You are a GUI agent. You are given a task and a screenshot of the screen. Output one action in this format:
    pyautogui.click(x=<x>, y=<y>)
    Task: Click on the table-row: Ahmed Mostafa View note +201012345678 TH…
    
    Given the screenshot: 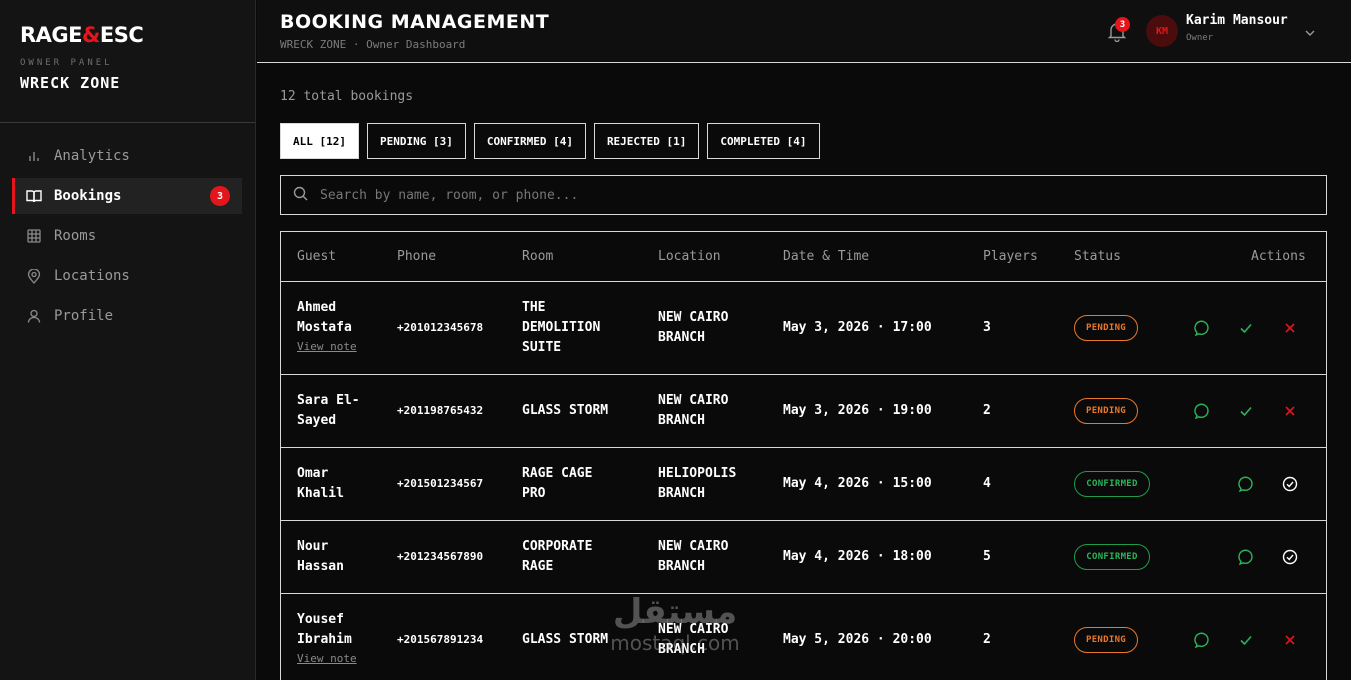 What is the action you would take?
    pyautogui.click(x=803, y=328)
    